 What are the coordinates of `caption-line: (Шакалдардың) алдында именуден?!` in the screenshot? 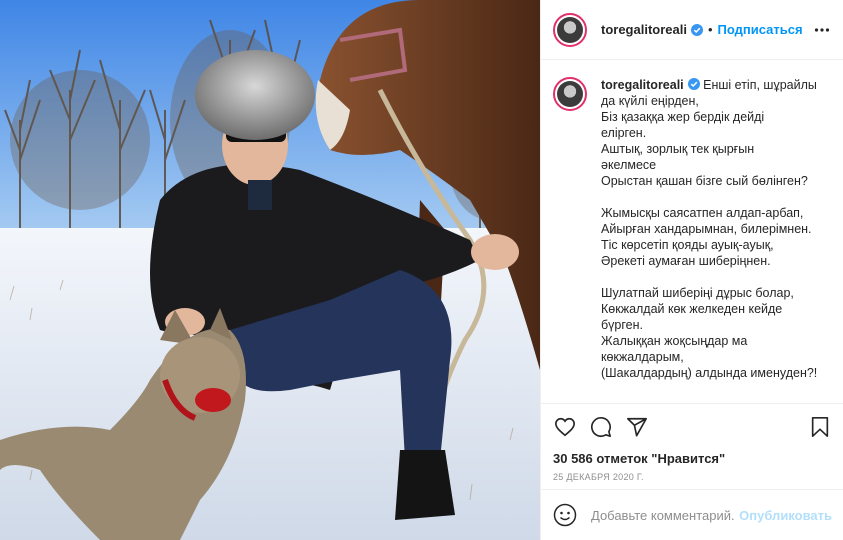 It's located at (709, 373).